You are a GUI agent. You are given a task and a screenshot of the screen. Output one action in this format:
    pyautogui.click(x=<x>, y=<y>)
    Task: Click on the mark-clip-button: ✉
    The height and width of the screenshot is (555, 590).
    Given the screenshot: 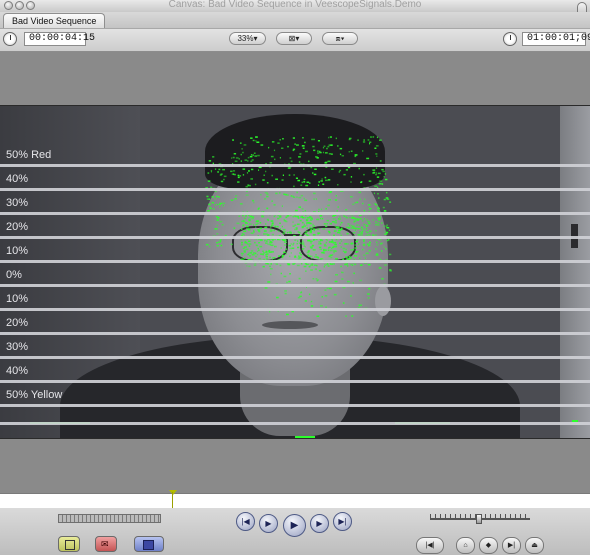 What is the action you would take?
    pyautogui.click(x=106, y=544)
    